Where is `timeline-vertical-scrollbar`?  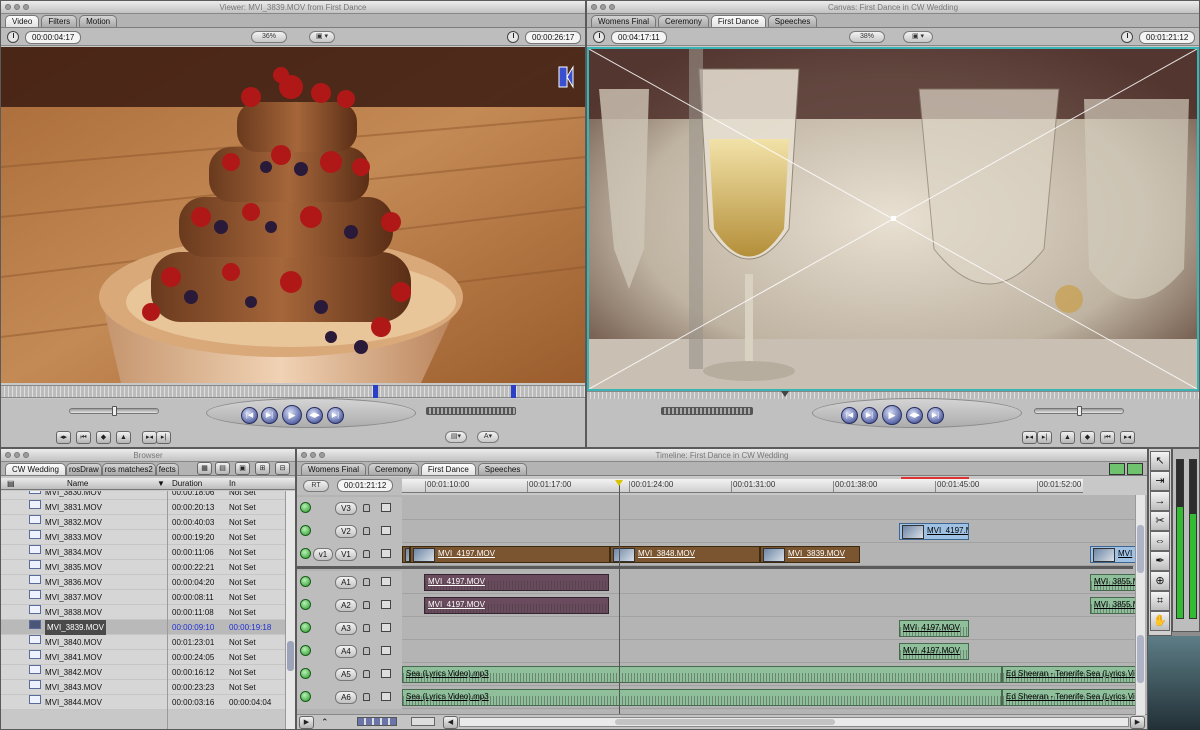
timeline-vertical-scrollbar is located at coordinates (1140, 605).